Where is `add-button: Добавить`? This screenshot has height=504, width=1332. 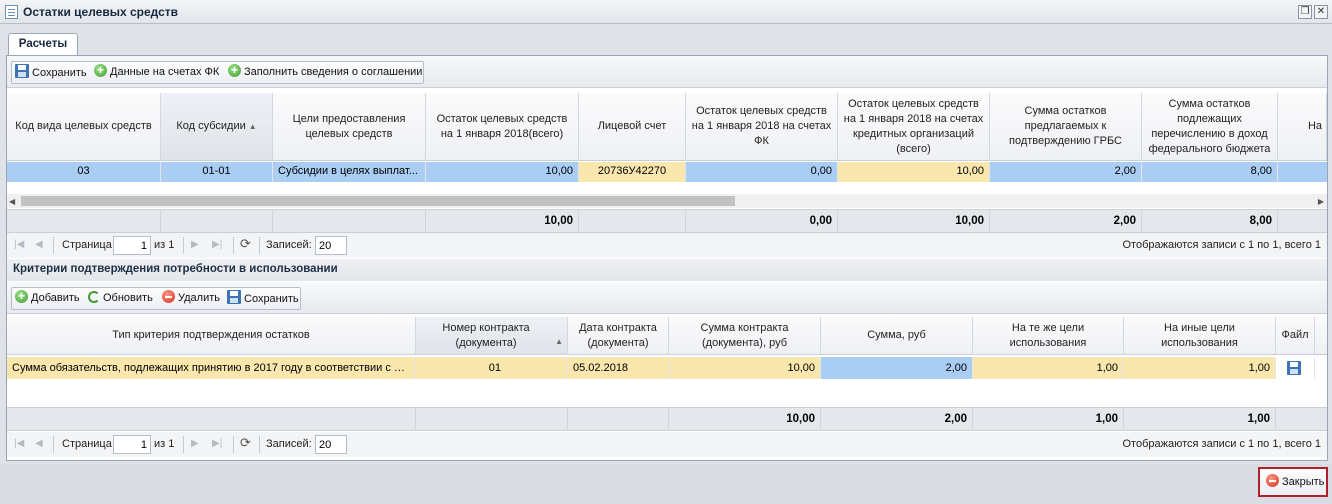
add-button: Добавить is located at coordinates (47, 297).